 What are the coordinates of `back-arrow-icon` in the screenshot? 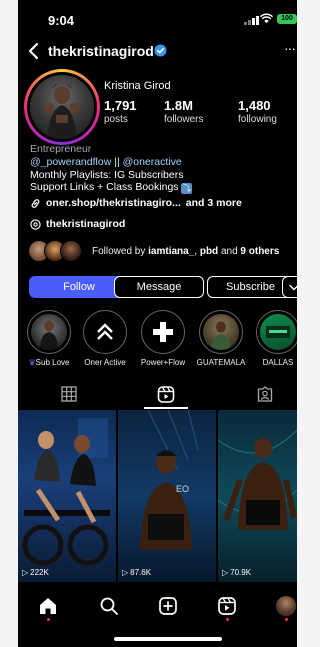 It's located at (34, 51).